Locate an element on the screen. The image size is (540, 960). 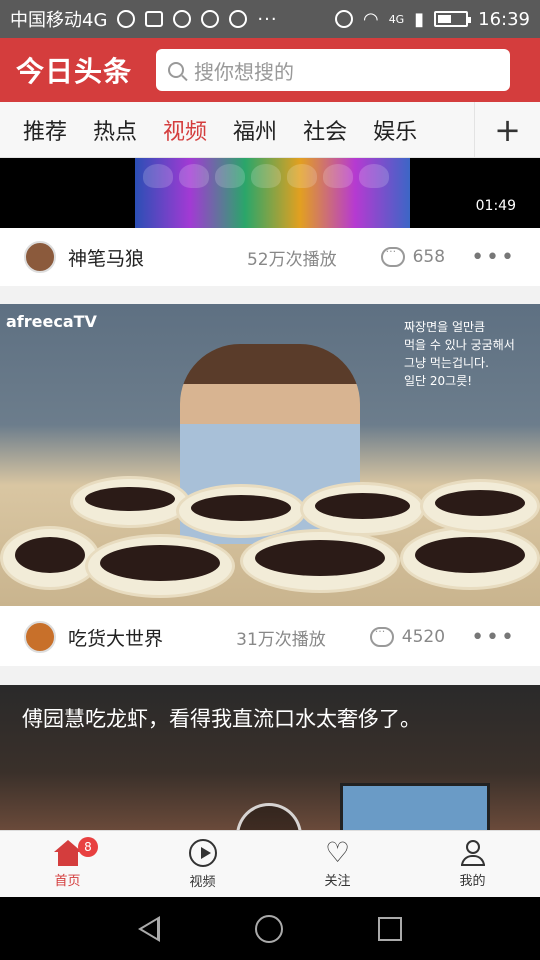
add-channel-button: + is located at coordinates (507, 129).